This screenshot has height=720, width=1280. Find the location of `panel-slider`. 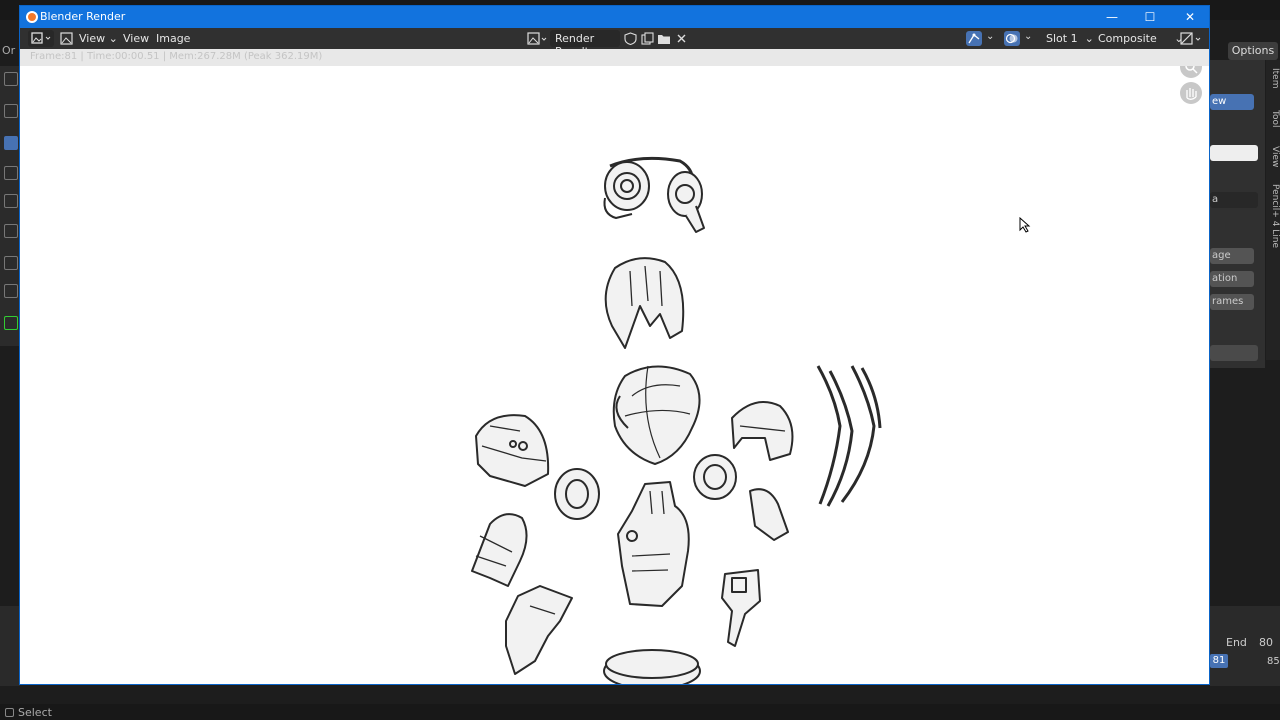

panel-slider is located at coordinates (1234, 353).